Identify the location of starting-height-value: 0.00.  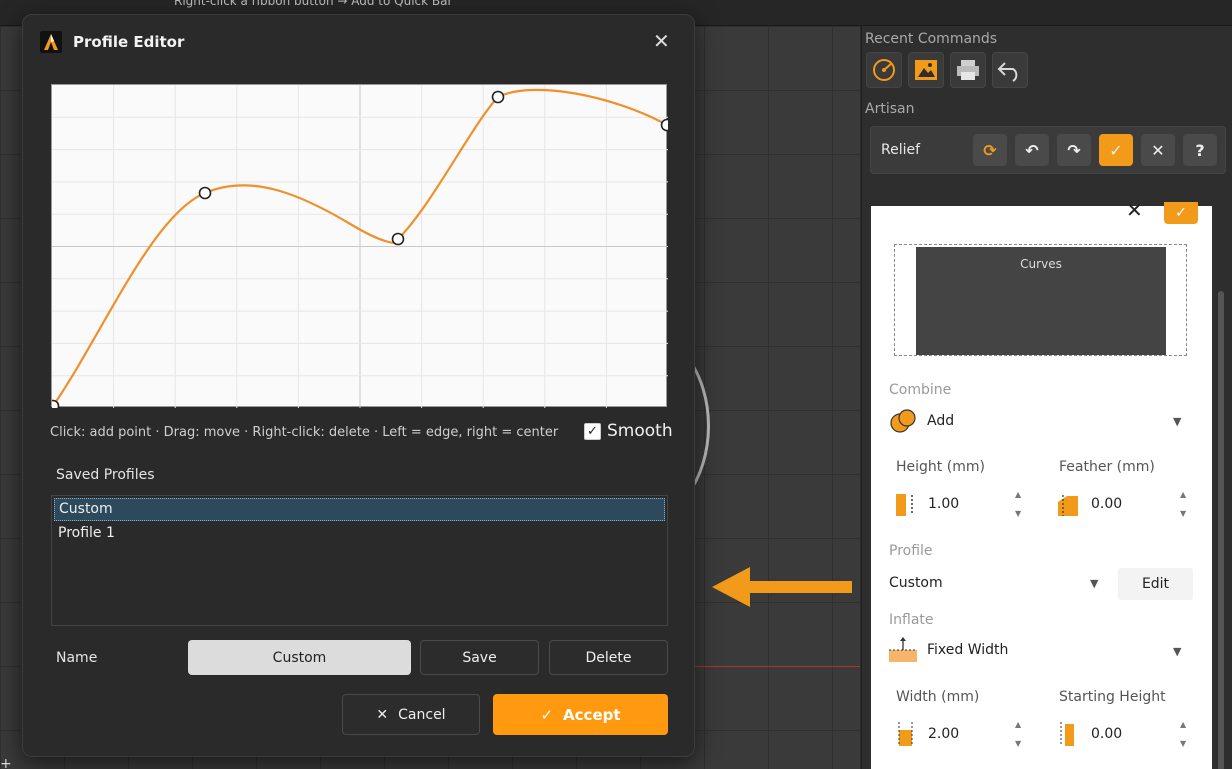
(1106, 734).